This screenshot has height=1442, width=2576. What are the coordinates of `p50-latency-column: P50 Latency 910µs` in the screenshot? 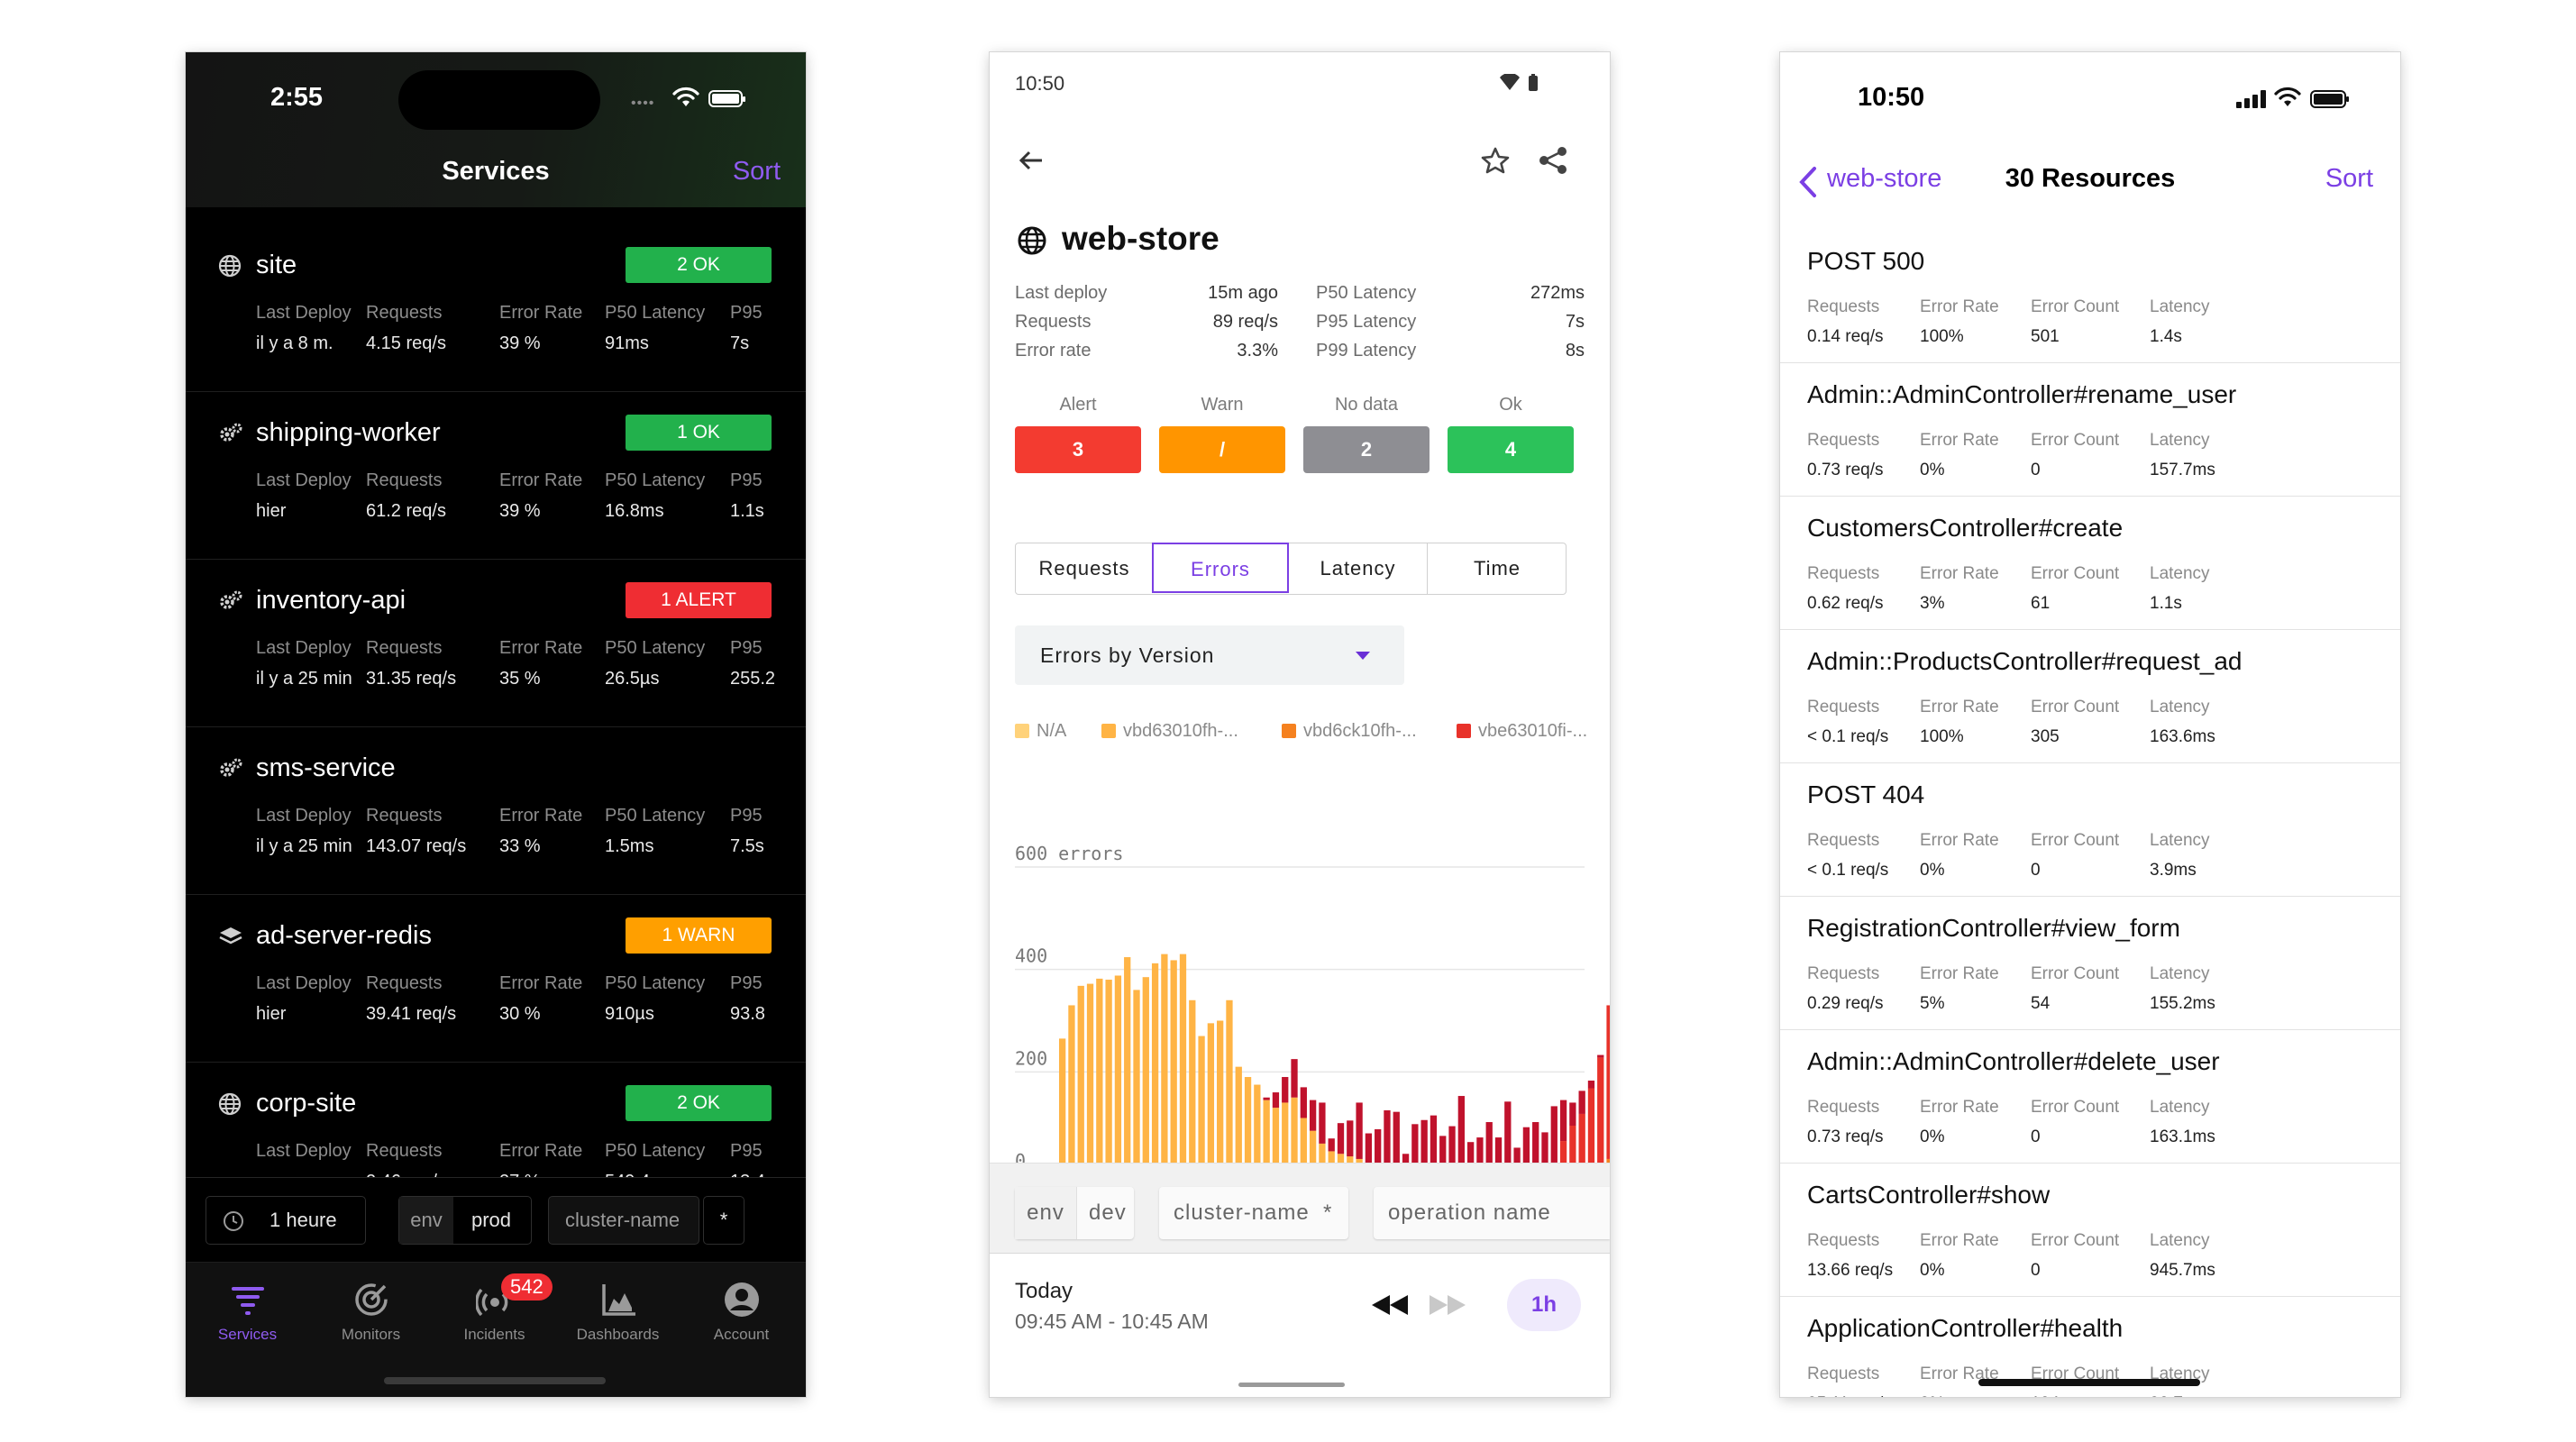 It's located at (655, 999).